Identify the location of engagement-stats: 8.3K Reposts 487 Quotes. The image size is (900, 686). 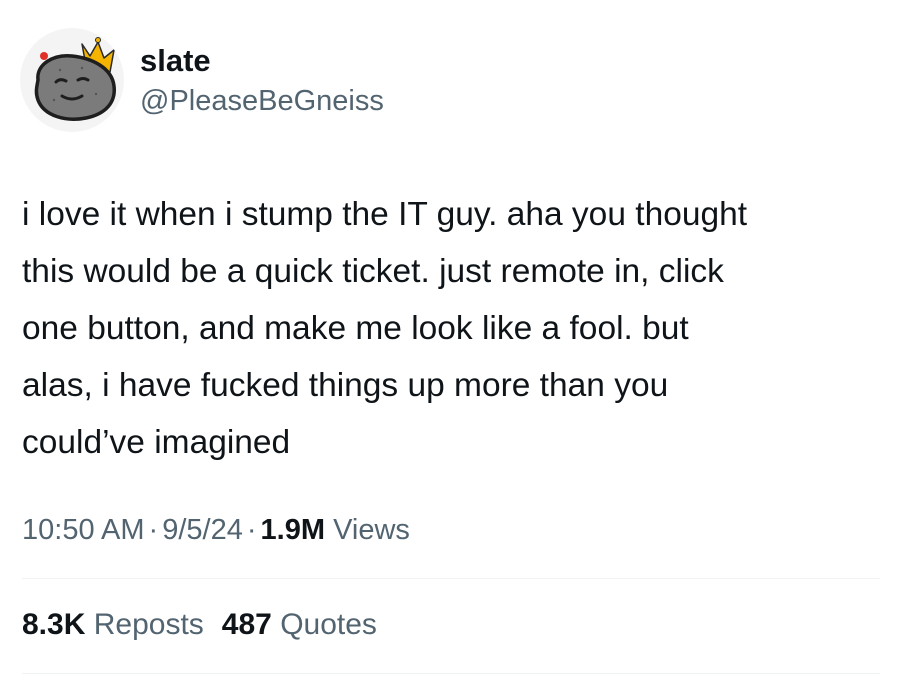
(208, 625).